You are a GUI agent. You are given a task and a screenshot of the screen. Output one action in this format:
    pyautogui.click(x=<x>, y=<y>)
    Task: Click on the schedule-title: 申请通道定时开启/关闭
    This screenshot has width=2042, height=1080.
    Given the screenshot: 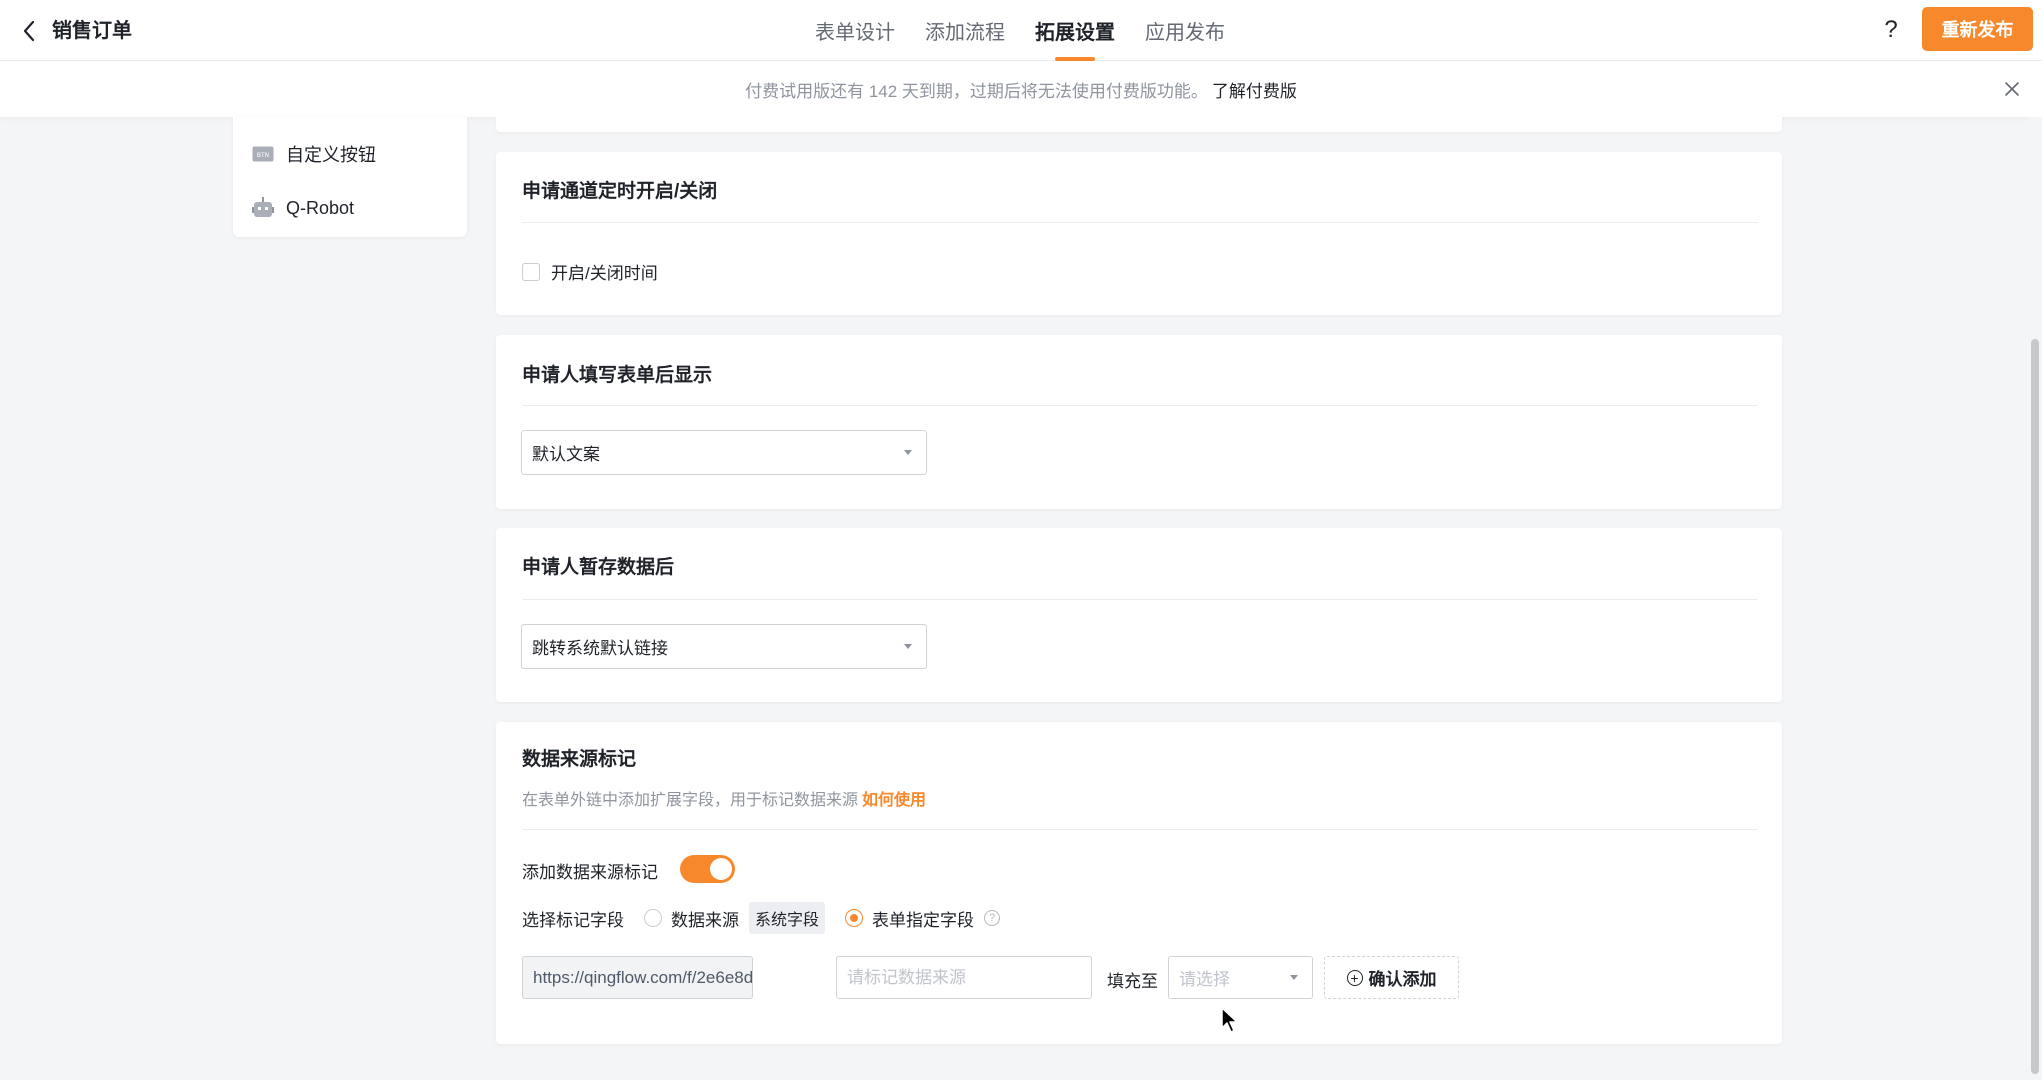 What is the action you would take?
    pyautogui.click(x=620, y=191)
    